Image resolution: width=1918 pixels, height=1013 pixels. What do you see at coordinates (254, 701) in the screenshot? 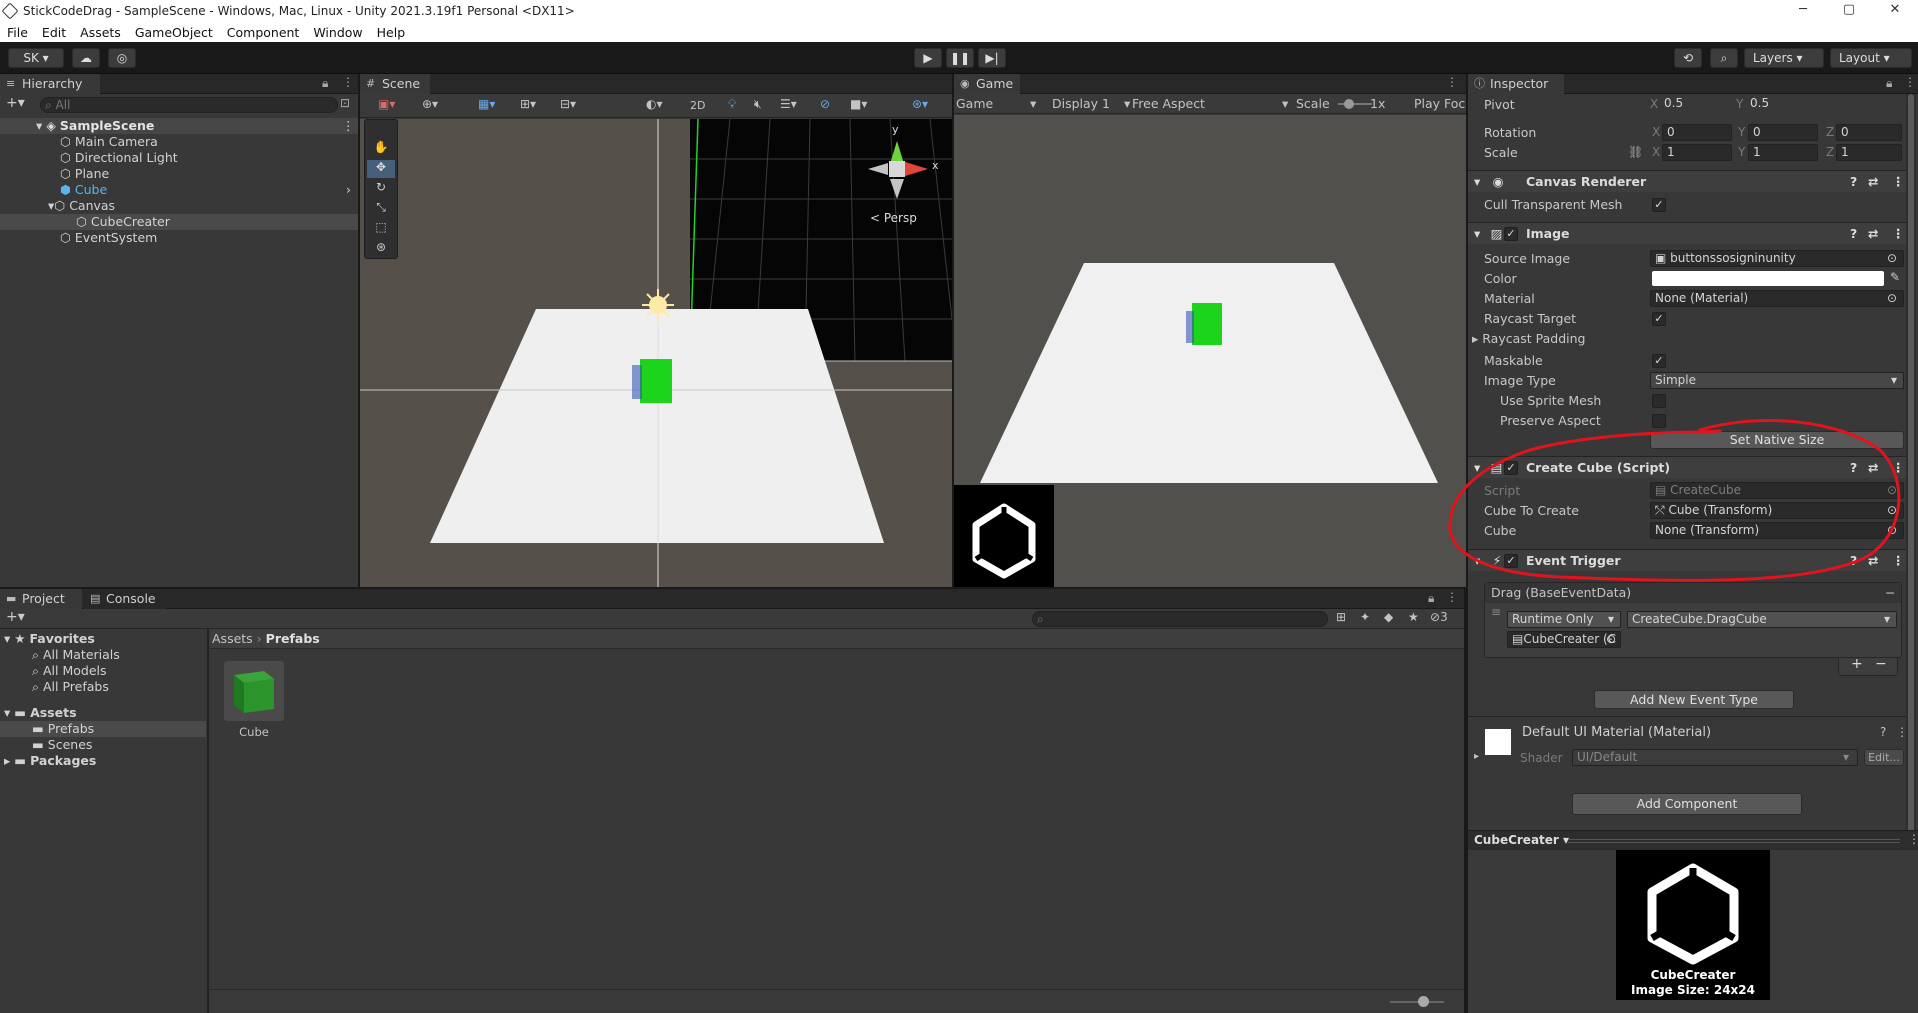
I see `asset-cube: Cube` at bounding box center [254, 701].